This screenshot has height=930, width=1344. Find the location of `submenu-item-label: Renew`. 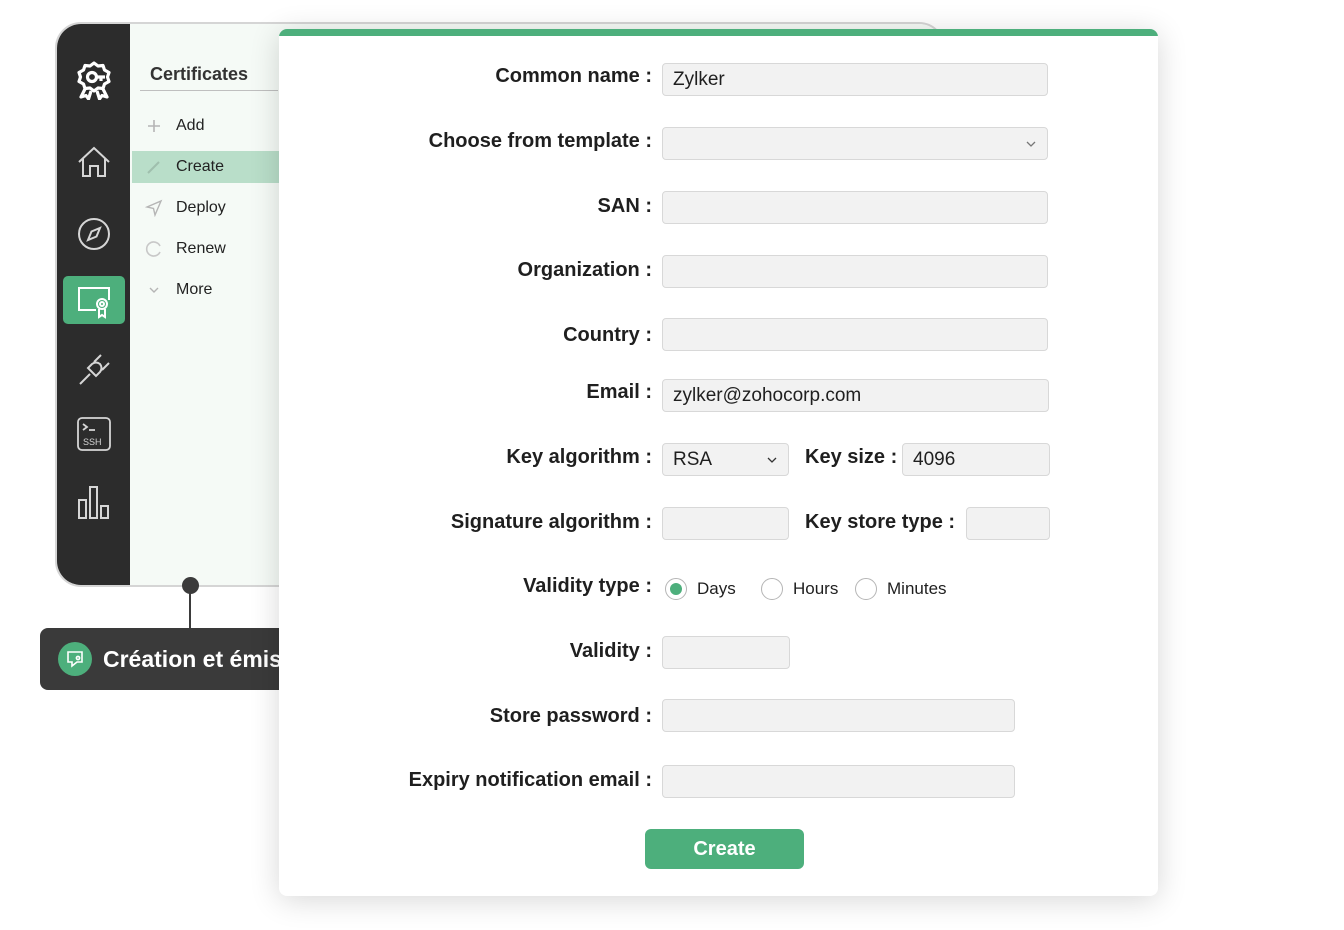

submenu-item-label: Renew is located at coordinates (201, 248).